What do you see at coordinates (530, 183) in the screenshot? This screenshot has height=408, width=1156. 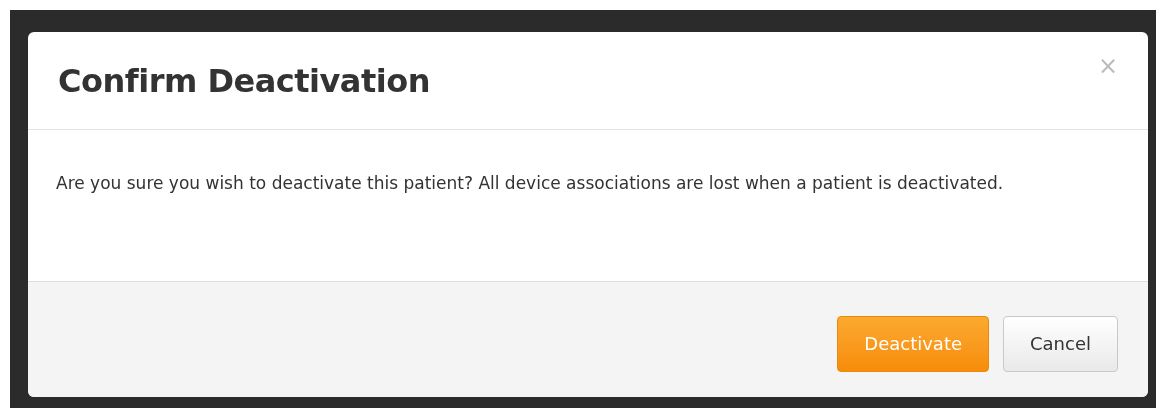 I see `dialog-message: Are you sure you wish to deactivate this patient? All device associations are lost when a patient is deactivated.` at bounding box center [530, 183].